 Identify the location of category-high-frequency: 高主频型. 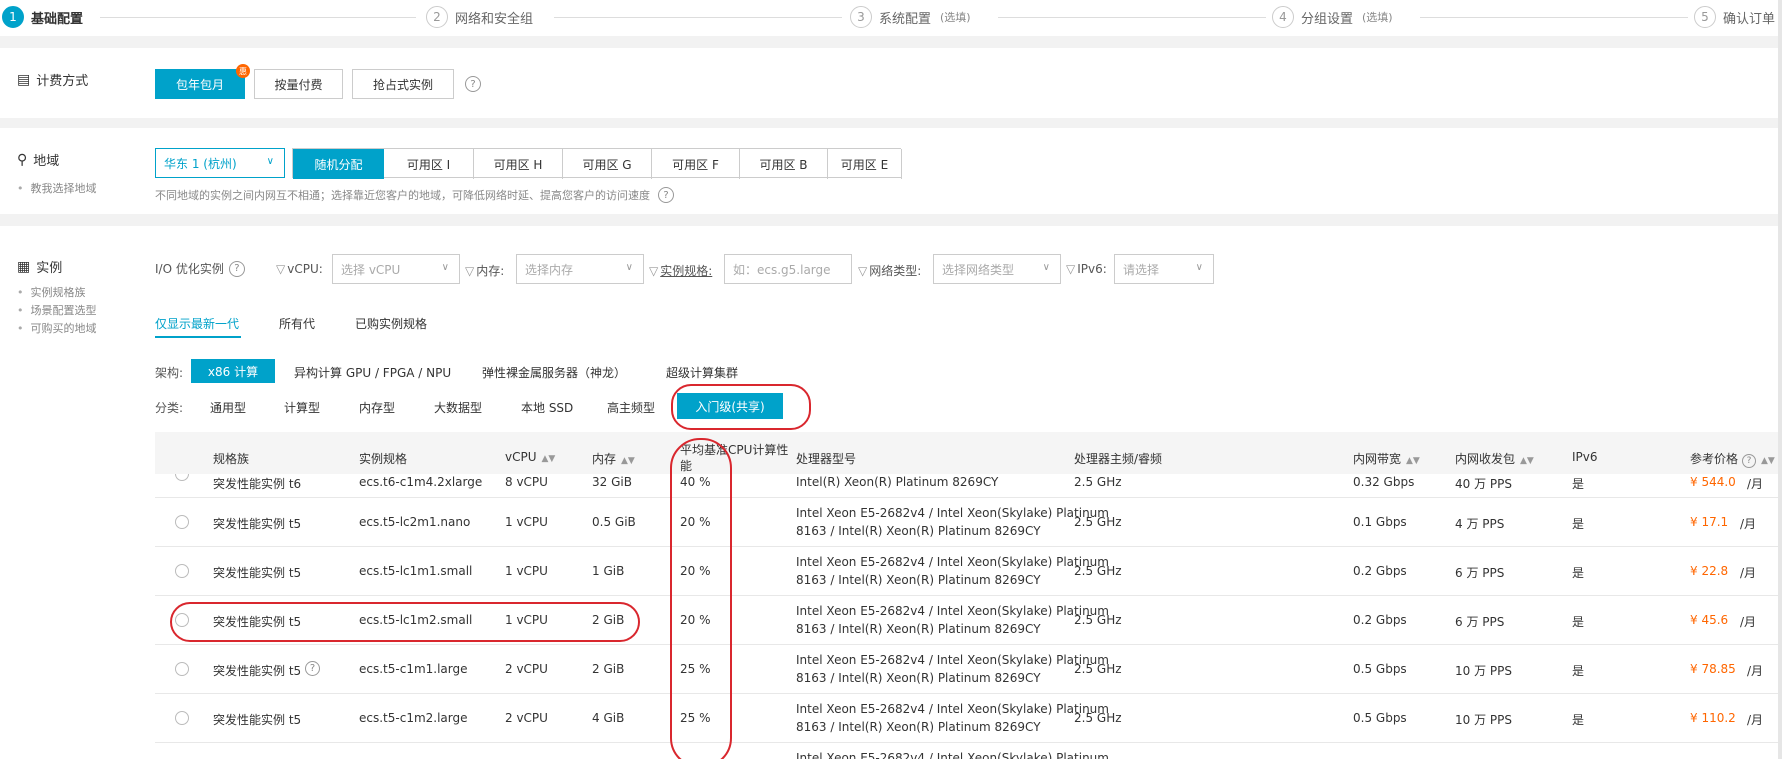
(631, 407).